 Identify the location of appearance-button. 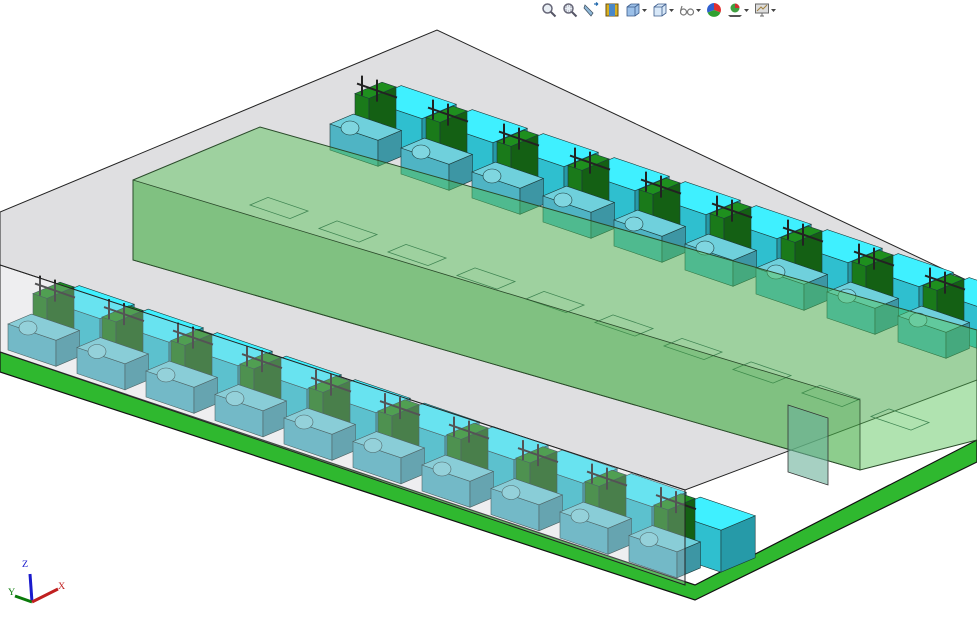
(714, 10).